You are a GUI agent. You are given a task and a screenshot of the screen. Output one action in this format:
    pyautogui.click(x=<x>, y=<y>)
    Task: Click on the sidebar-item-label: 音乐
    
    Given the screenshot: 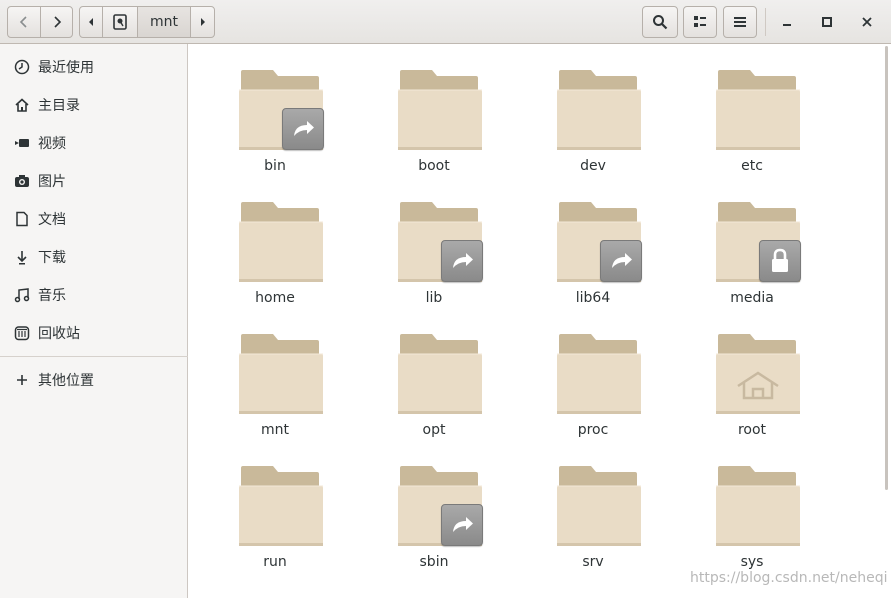 What is the action you would take?
    pyautogui.click(x=52, y=296)
    